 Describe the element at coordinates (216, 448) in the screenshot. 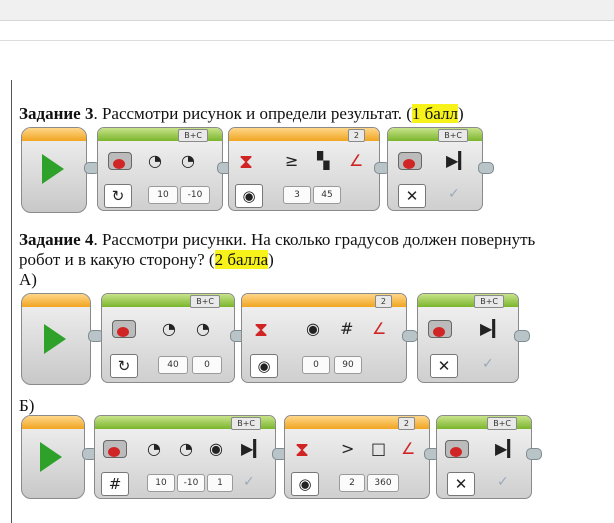

I see `degrees-icon: ◉` at that location.